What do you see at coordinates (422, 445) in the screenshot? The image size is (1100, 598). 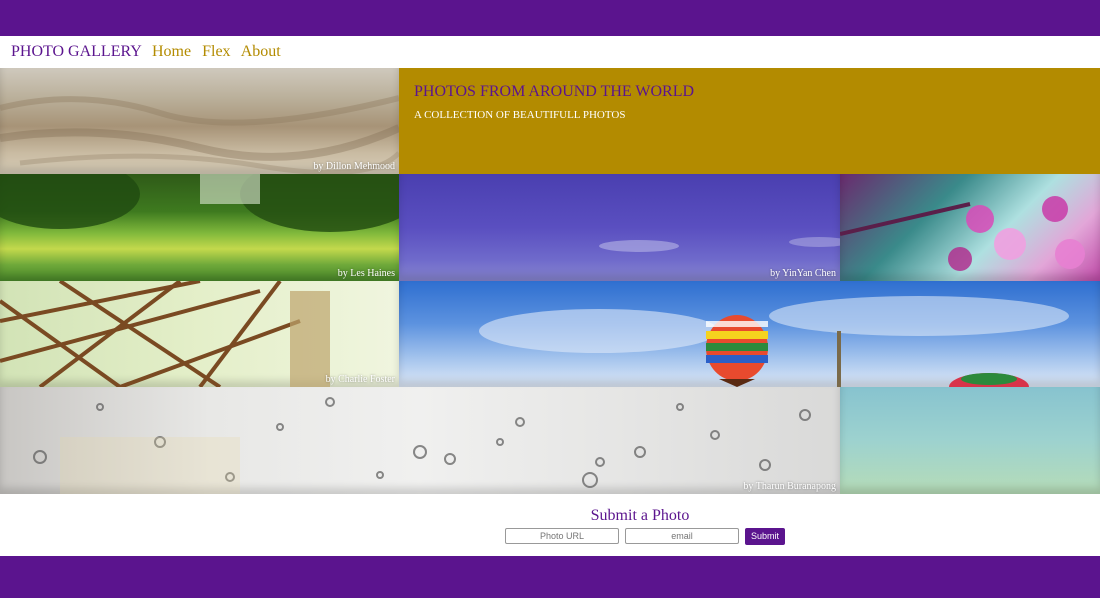 I see `rain-drops` at bounding box center [422, 445].